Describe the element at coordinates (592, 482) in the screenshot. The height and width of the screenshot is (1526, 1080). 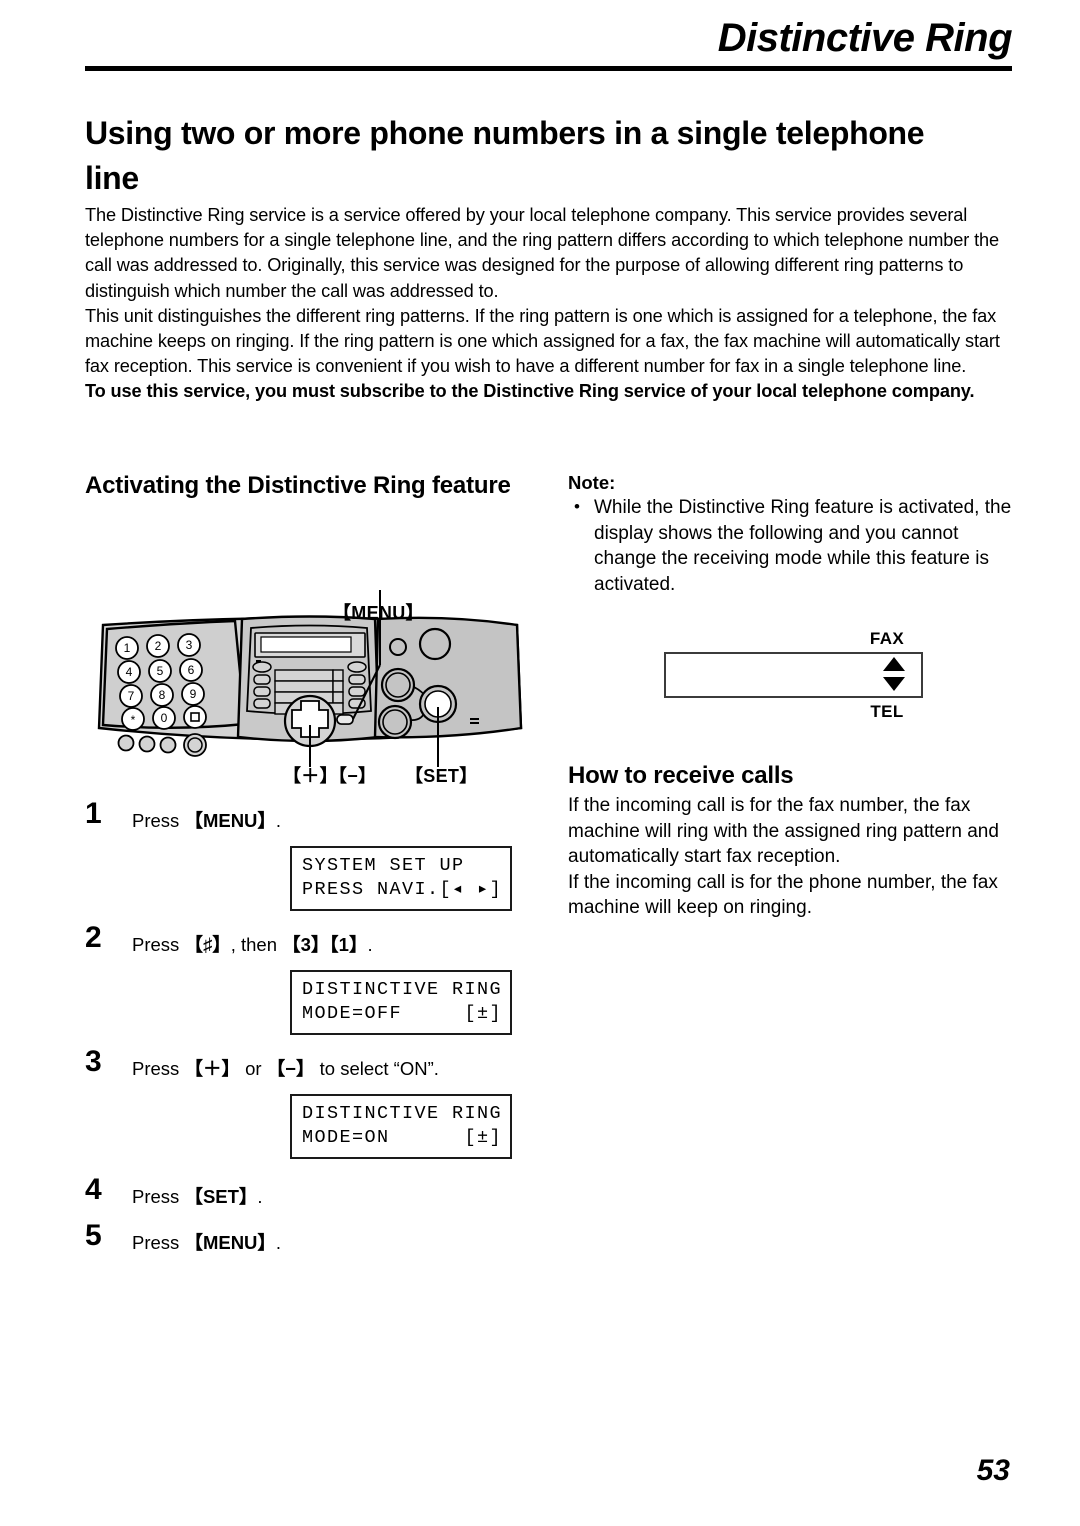
I see `note-heading: Note:` at that location.